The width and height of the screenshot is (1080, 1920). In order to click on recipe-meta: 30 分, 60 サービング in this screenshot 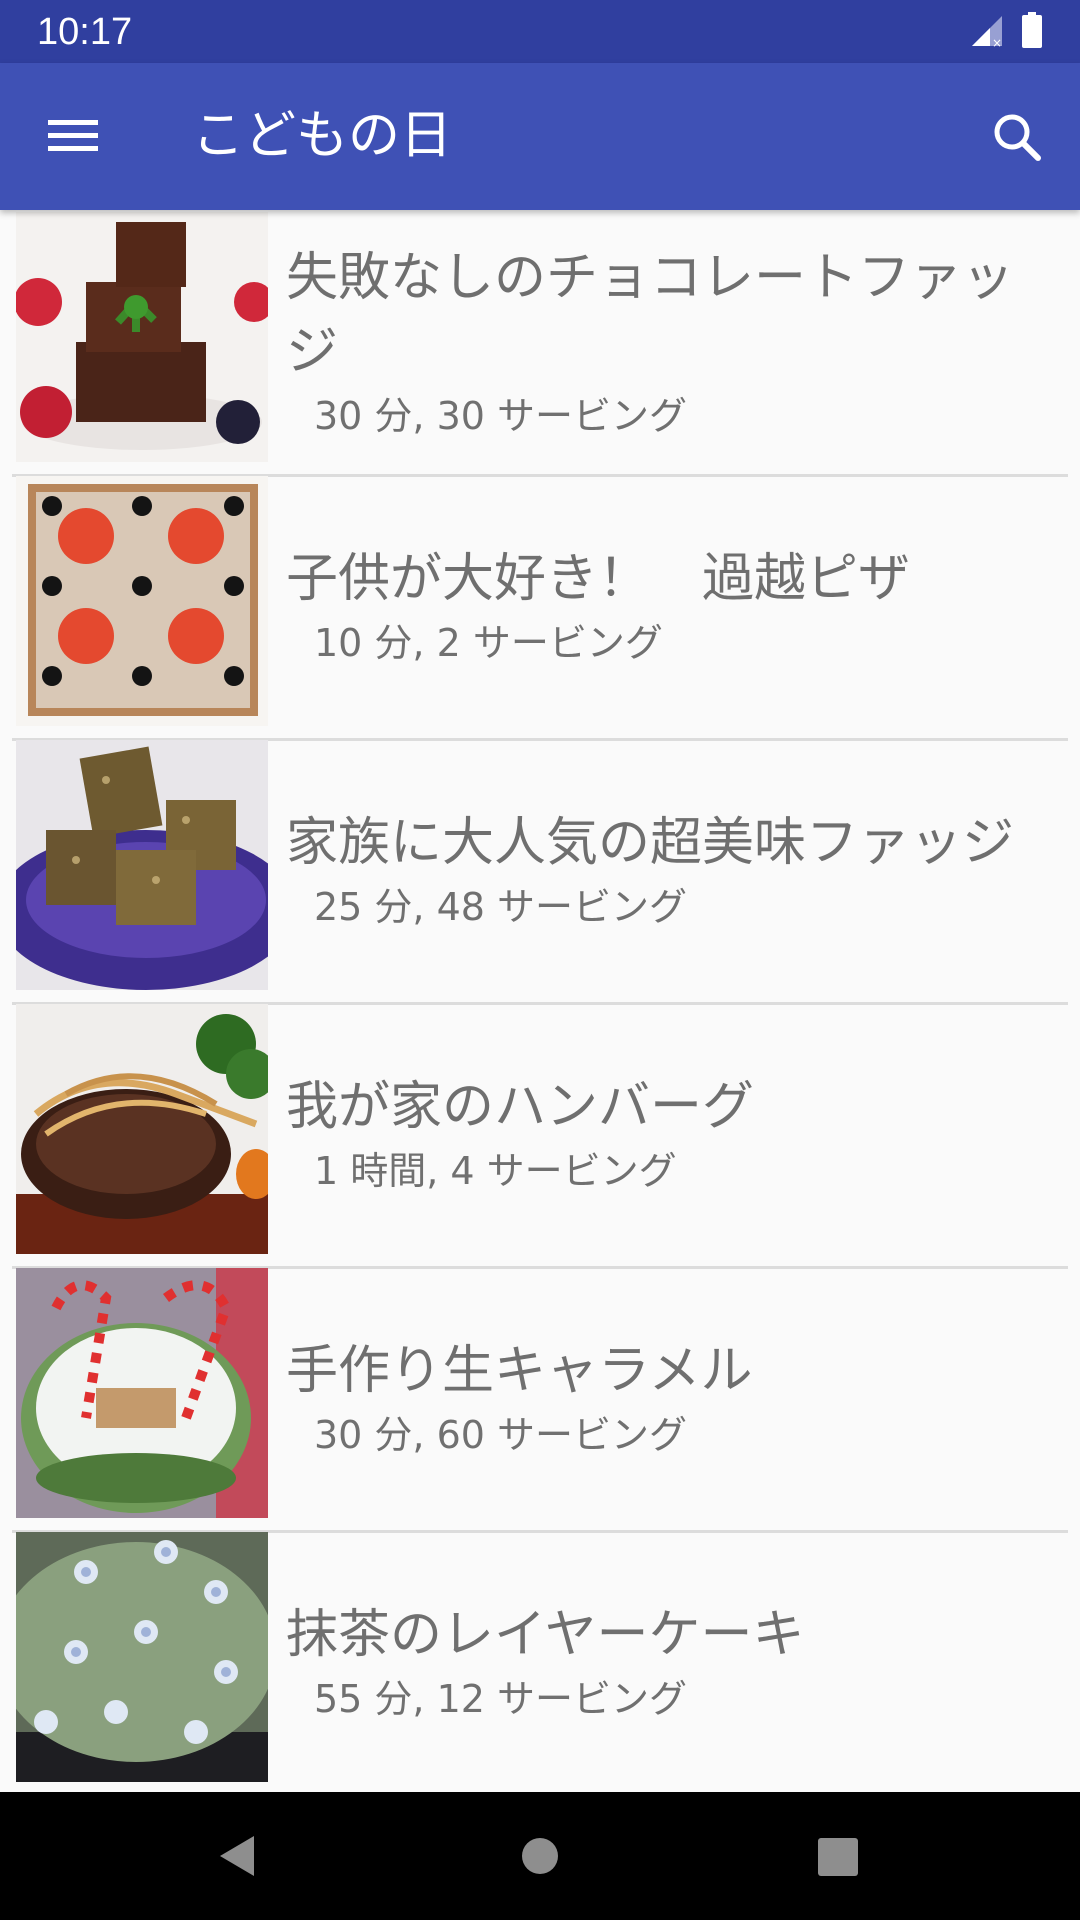, I will do `click(501, 1435)`.